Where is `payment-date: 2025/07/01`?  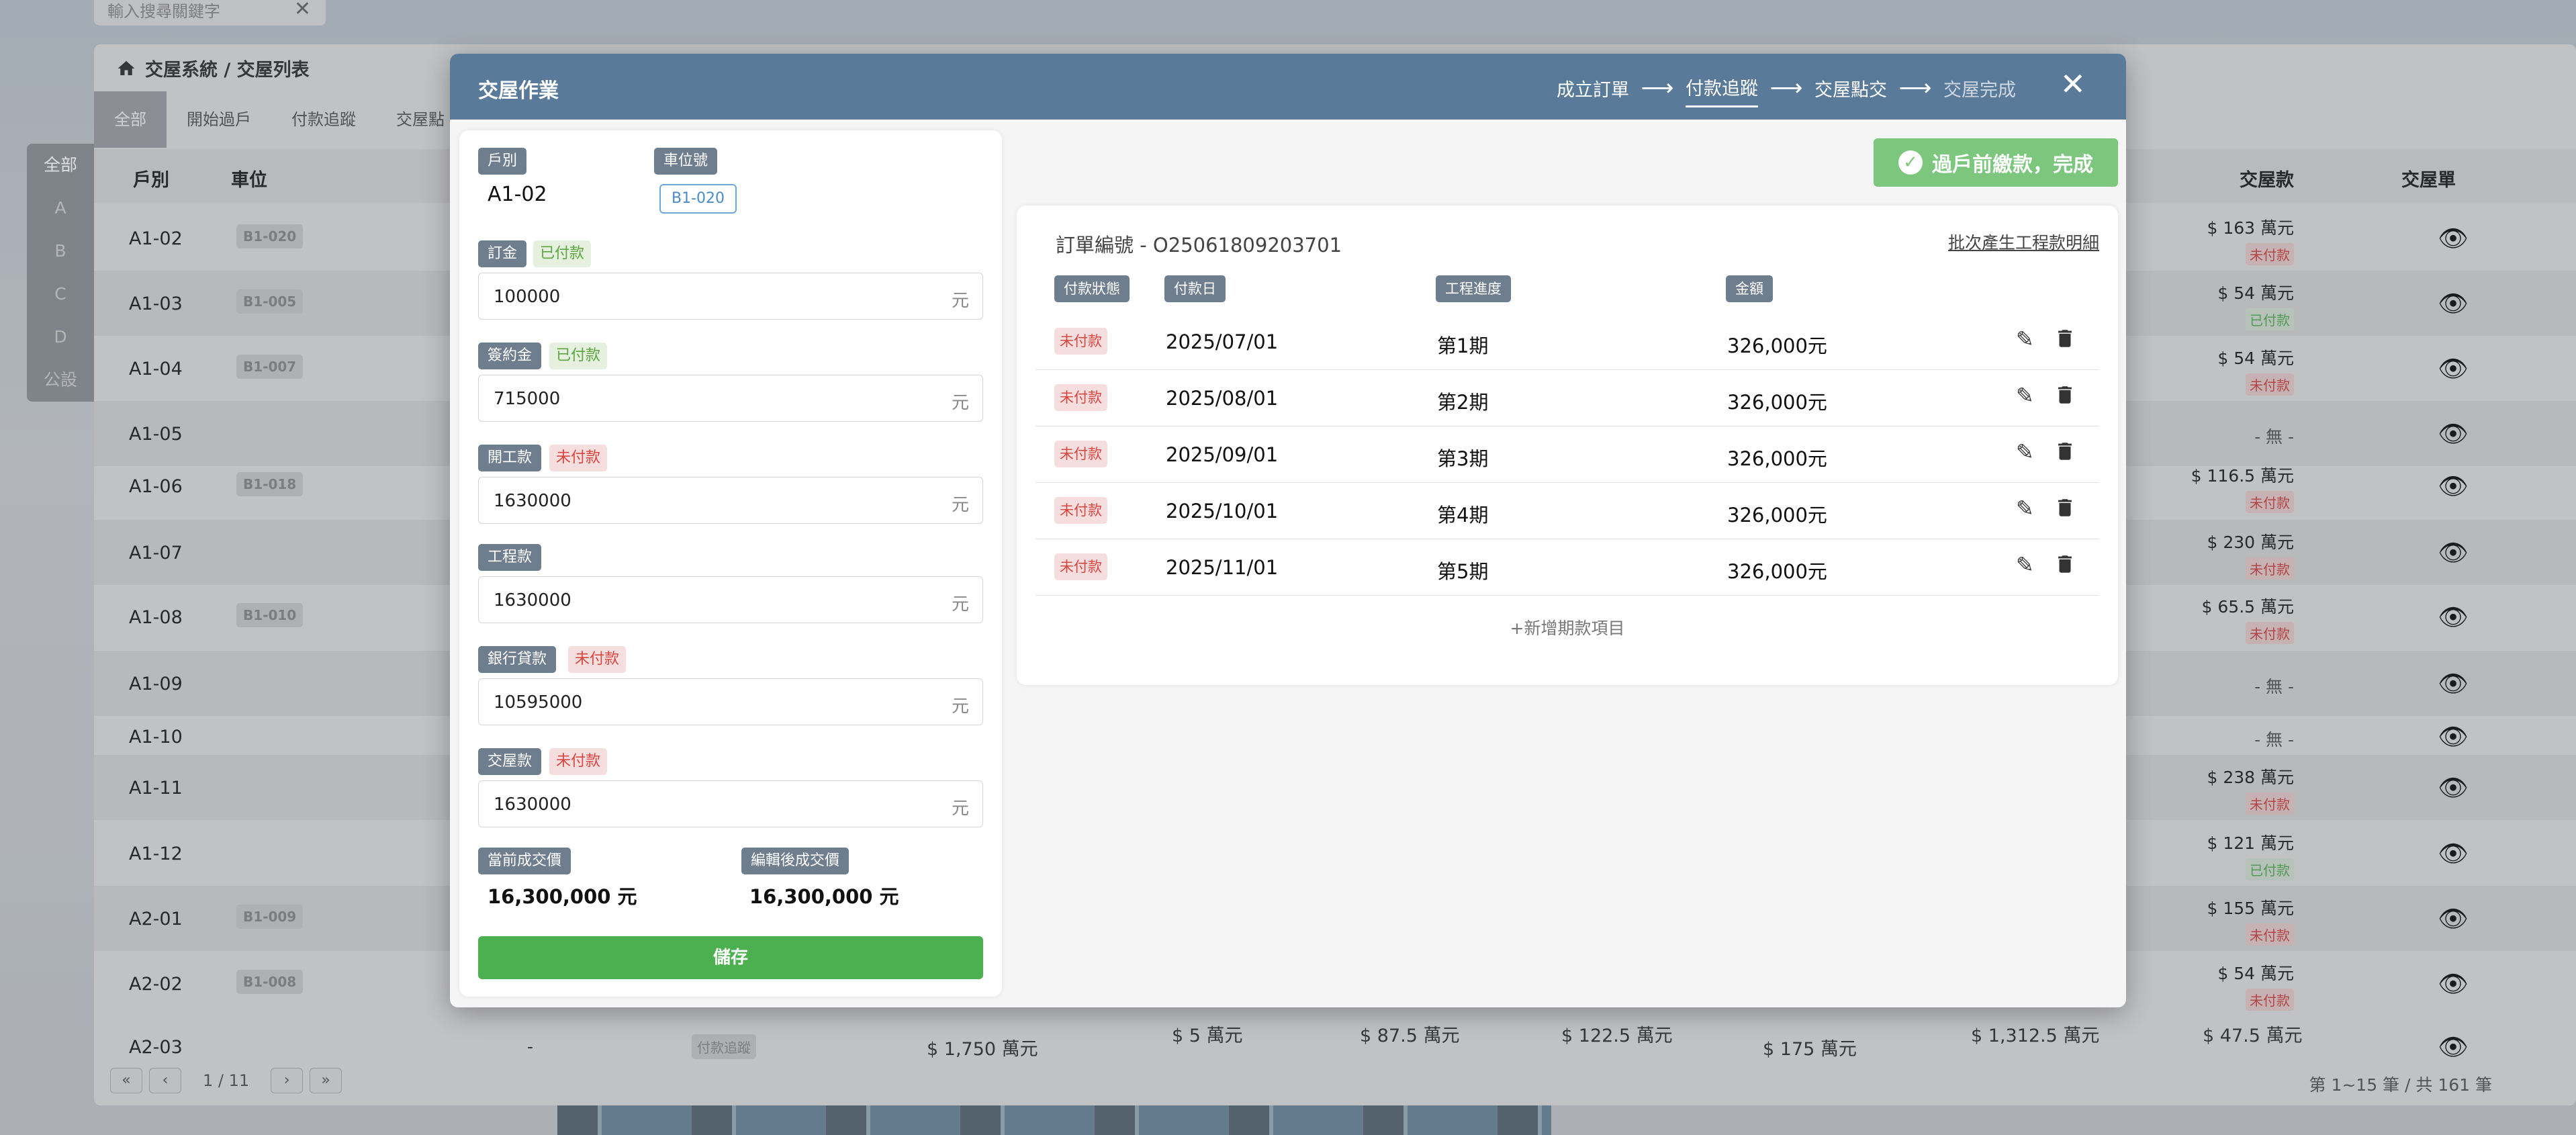
payment-date: 2025/07/01 is located at coordinates (1222, 341).